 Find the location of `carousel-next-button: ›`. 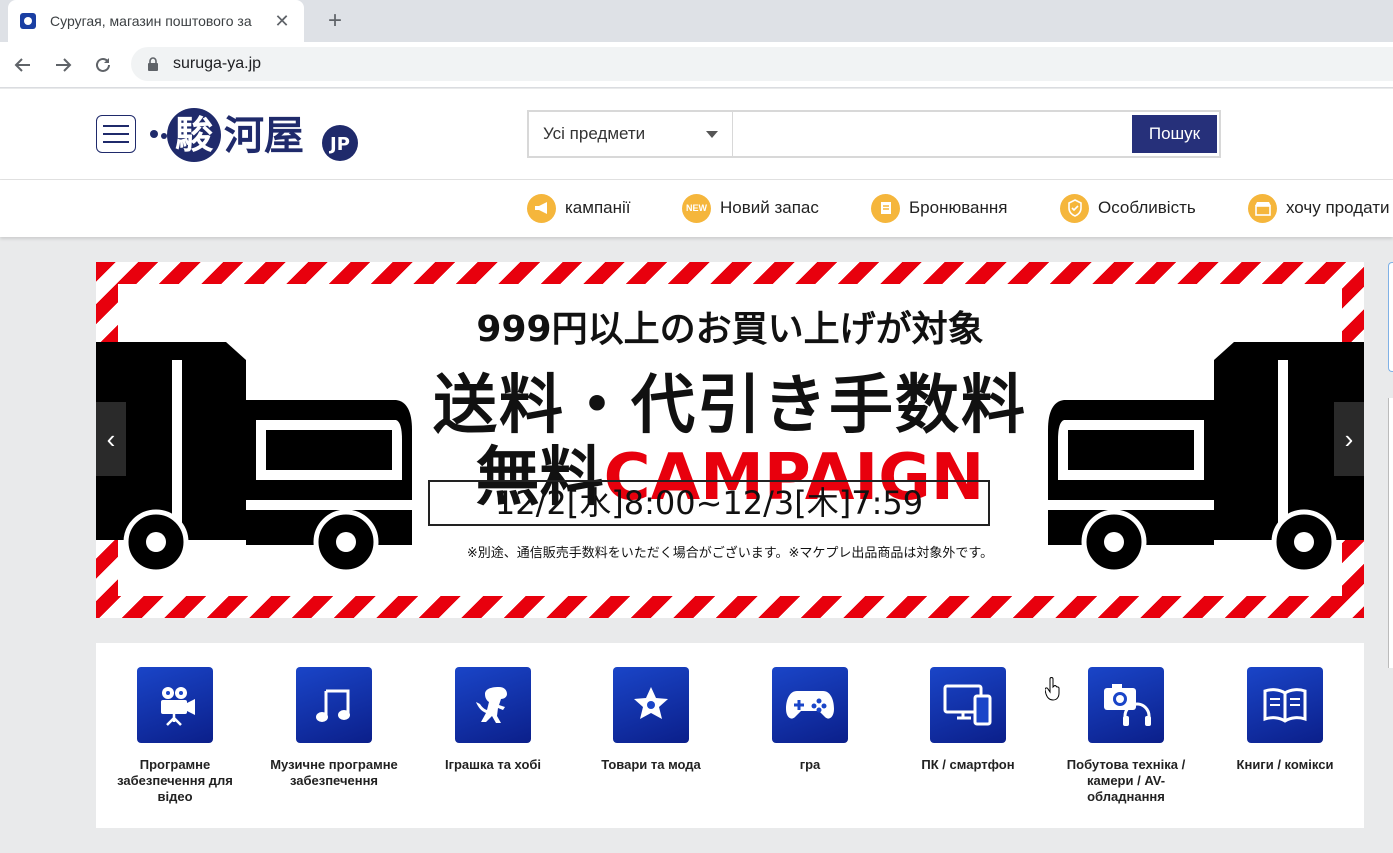

carousel-next-button: › is located at coordinates (1349, 439).